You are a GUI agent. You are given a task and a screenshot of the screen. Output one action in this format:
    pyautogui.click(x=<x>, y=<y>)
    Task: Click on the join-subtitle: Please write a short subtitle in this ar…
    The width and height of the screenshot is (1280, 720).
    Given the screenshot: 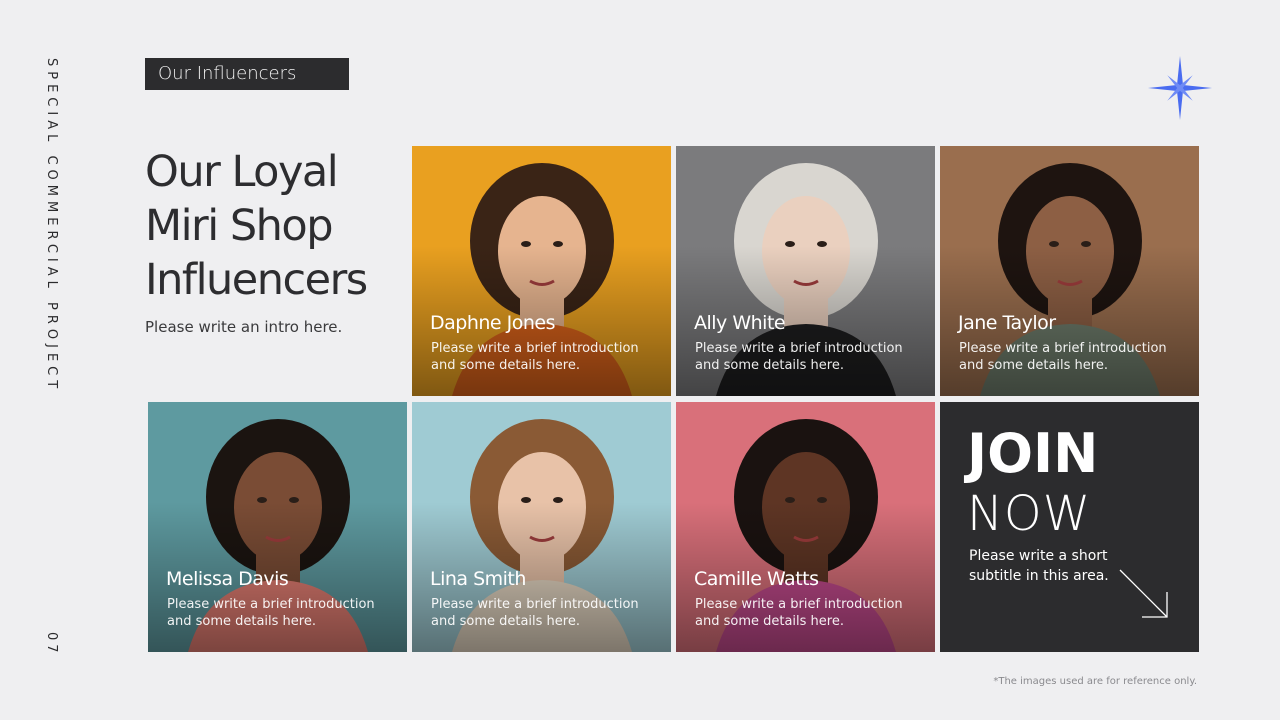 What is the action you would take?
    pyautogui.click(x=1039, y=566)
    